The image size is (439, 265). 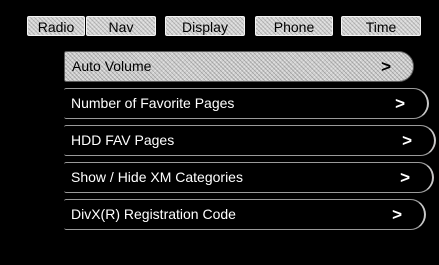 I want to click on menu-item-label: Show / Hide XM Categories, so click(x=157, y=177).